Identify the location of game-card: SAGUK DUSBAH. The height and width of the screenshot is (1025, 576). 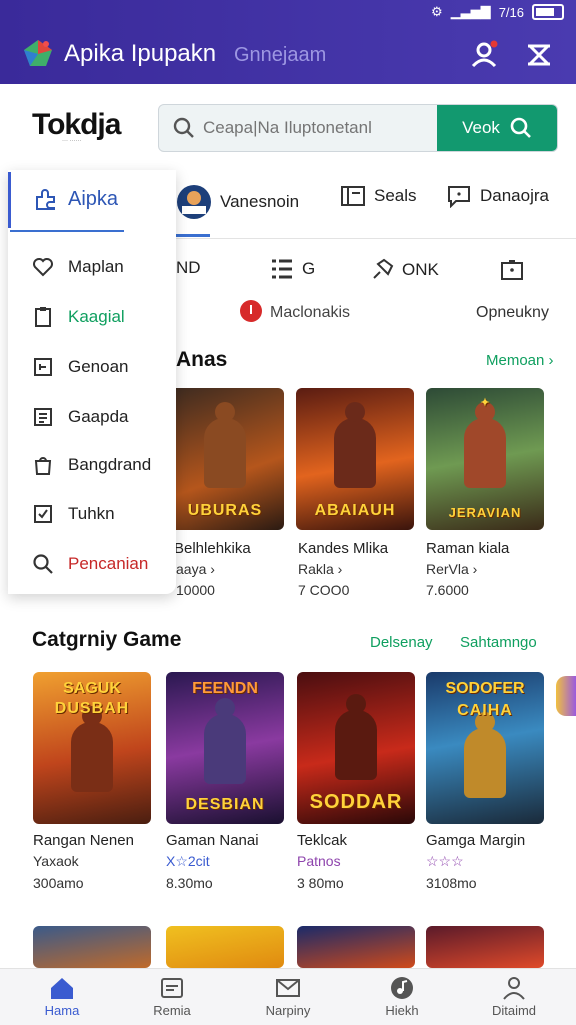
(92, 748).